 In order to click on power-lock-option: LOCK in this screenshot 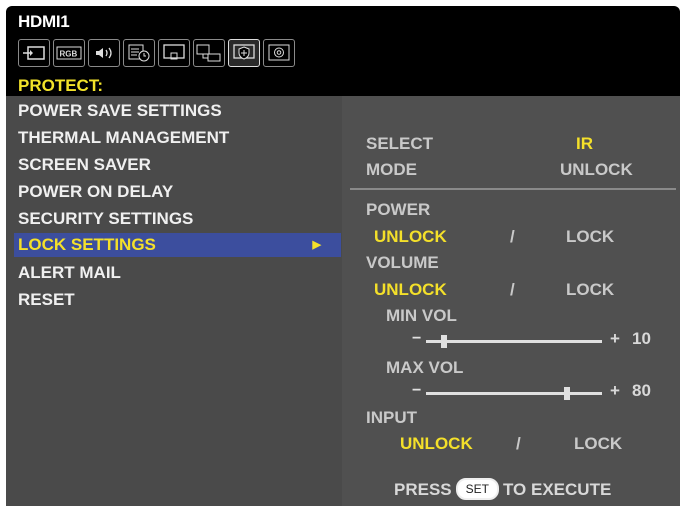, I will do `click(590, 237)`.